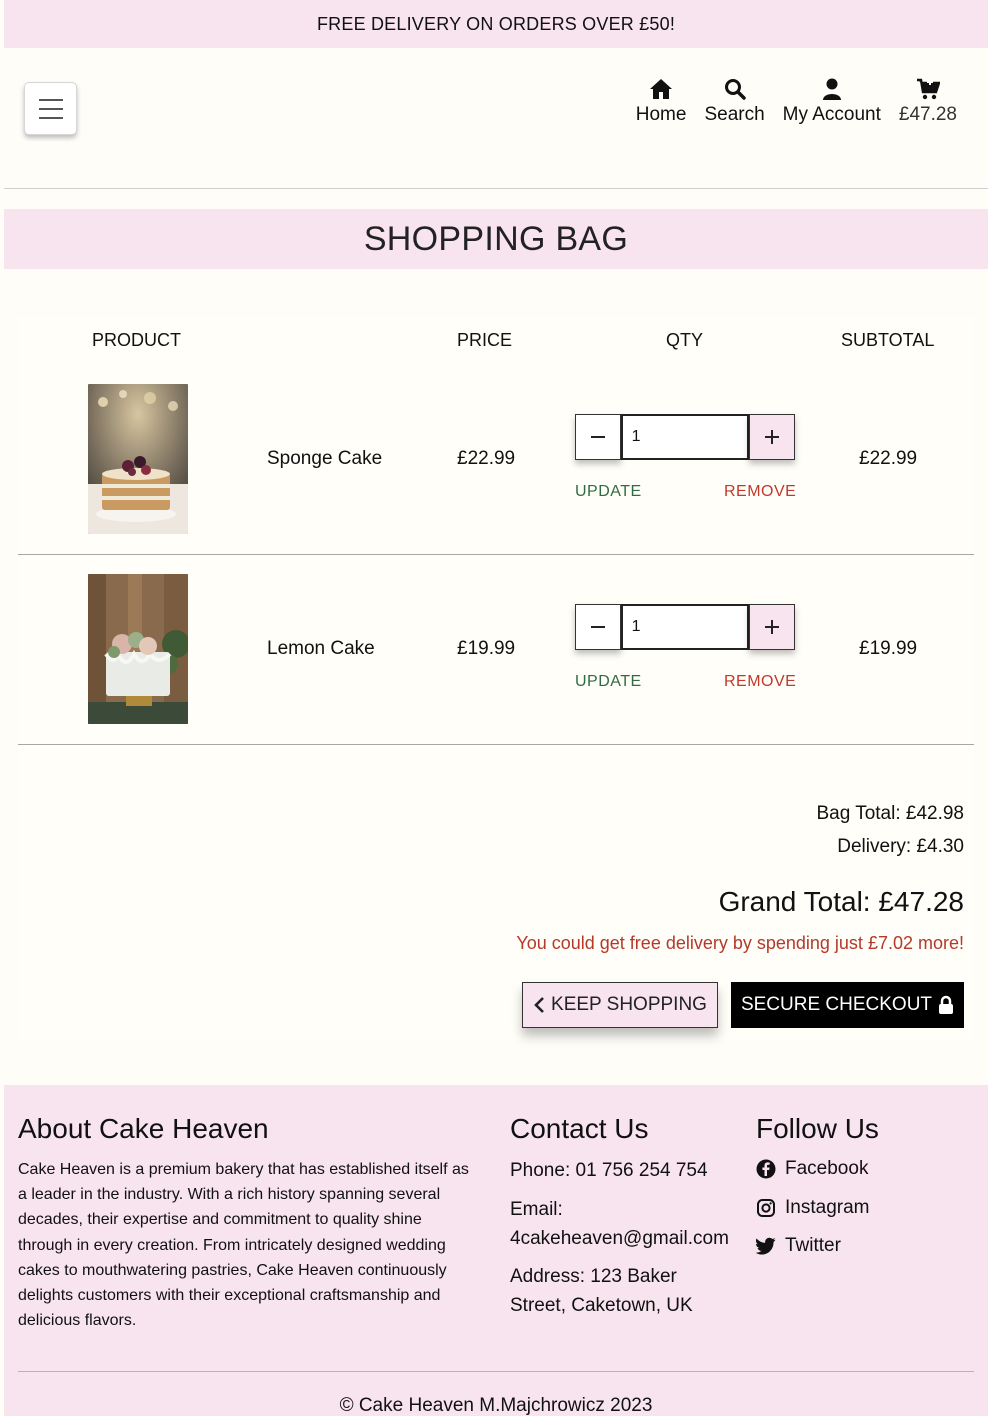 Image resolution: width=988 pixels, height=1416 pixels. What do you see at coordinates (813, 1245) in the screenshot?
I see `twitter-label: Twitter` at bounding box center [813, 1245].